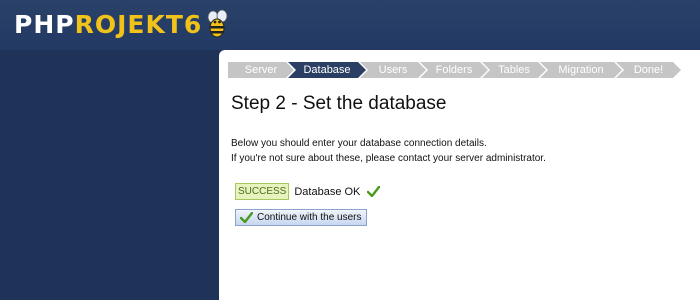  Describe the element at coordinates (309, 217) in the screenshot. I see `continue-button-label: Continue with the users` at that location.